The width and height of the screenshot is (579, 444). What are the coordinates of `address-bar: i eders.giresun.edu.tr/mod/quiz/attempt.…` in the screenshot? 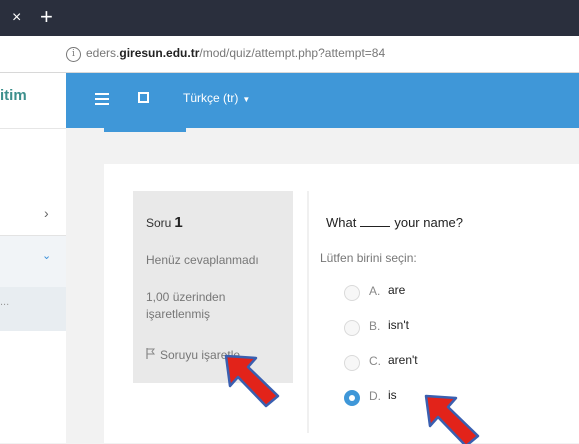 It's located at (289, 54).